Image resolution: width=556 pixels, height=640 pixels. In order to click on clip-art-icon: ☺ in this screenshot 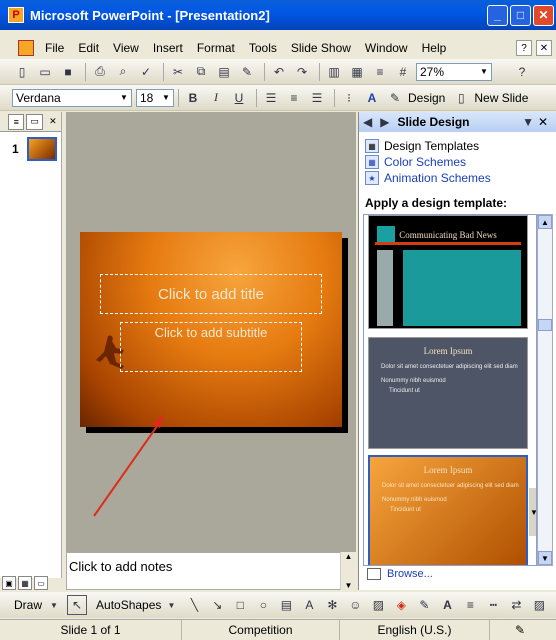, I will do `click(355, 605)`.